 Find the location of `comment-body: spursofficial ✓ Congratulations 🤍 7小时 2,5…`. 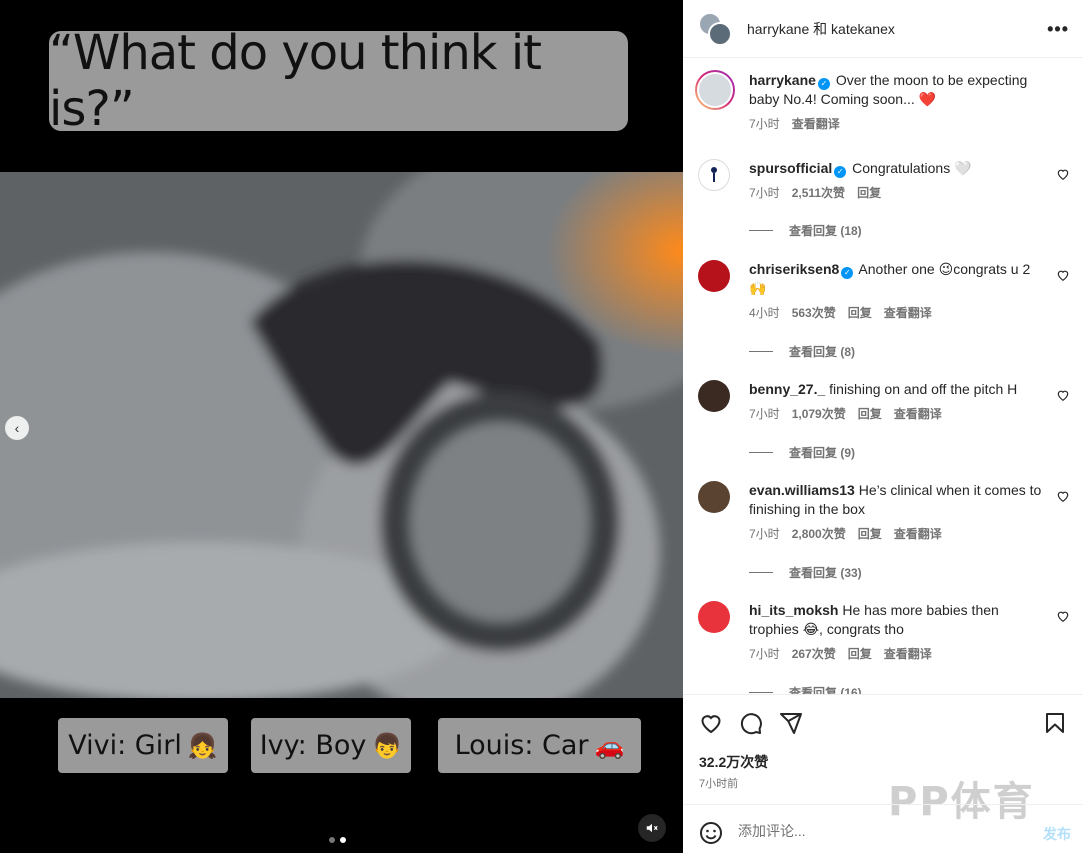

comment-body: spursofficial ✓ Congratulations 🤍 7小时 2,5… is located at coordinates (896, 181).